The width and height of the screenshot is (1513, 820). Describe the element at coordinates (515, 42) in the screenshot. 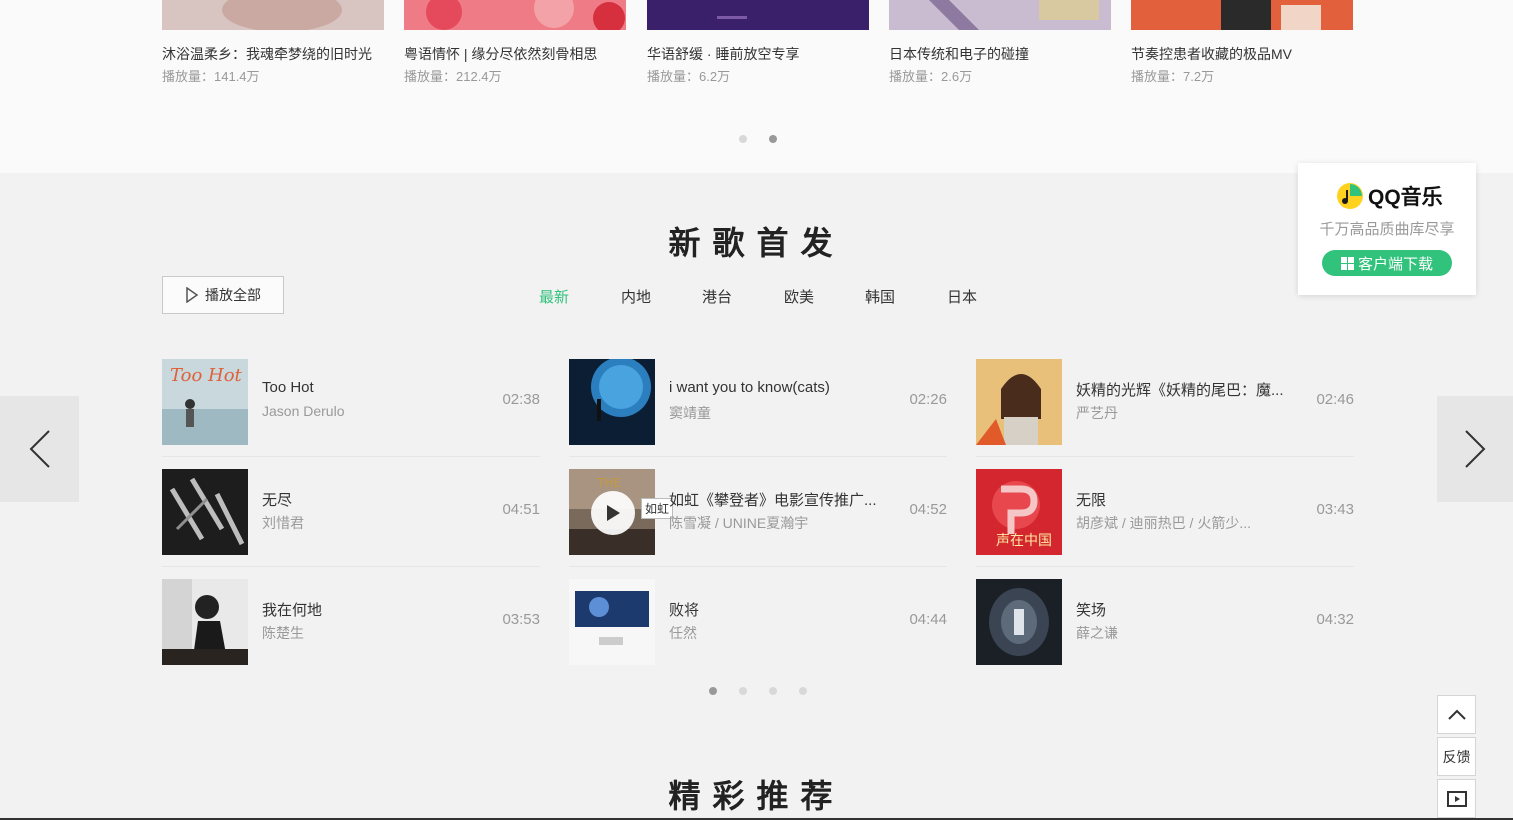

I see `playlist-card: 粤语情怀 | 缘分尽依然刻骨相思 播放量：212.4万` at that location.